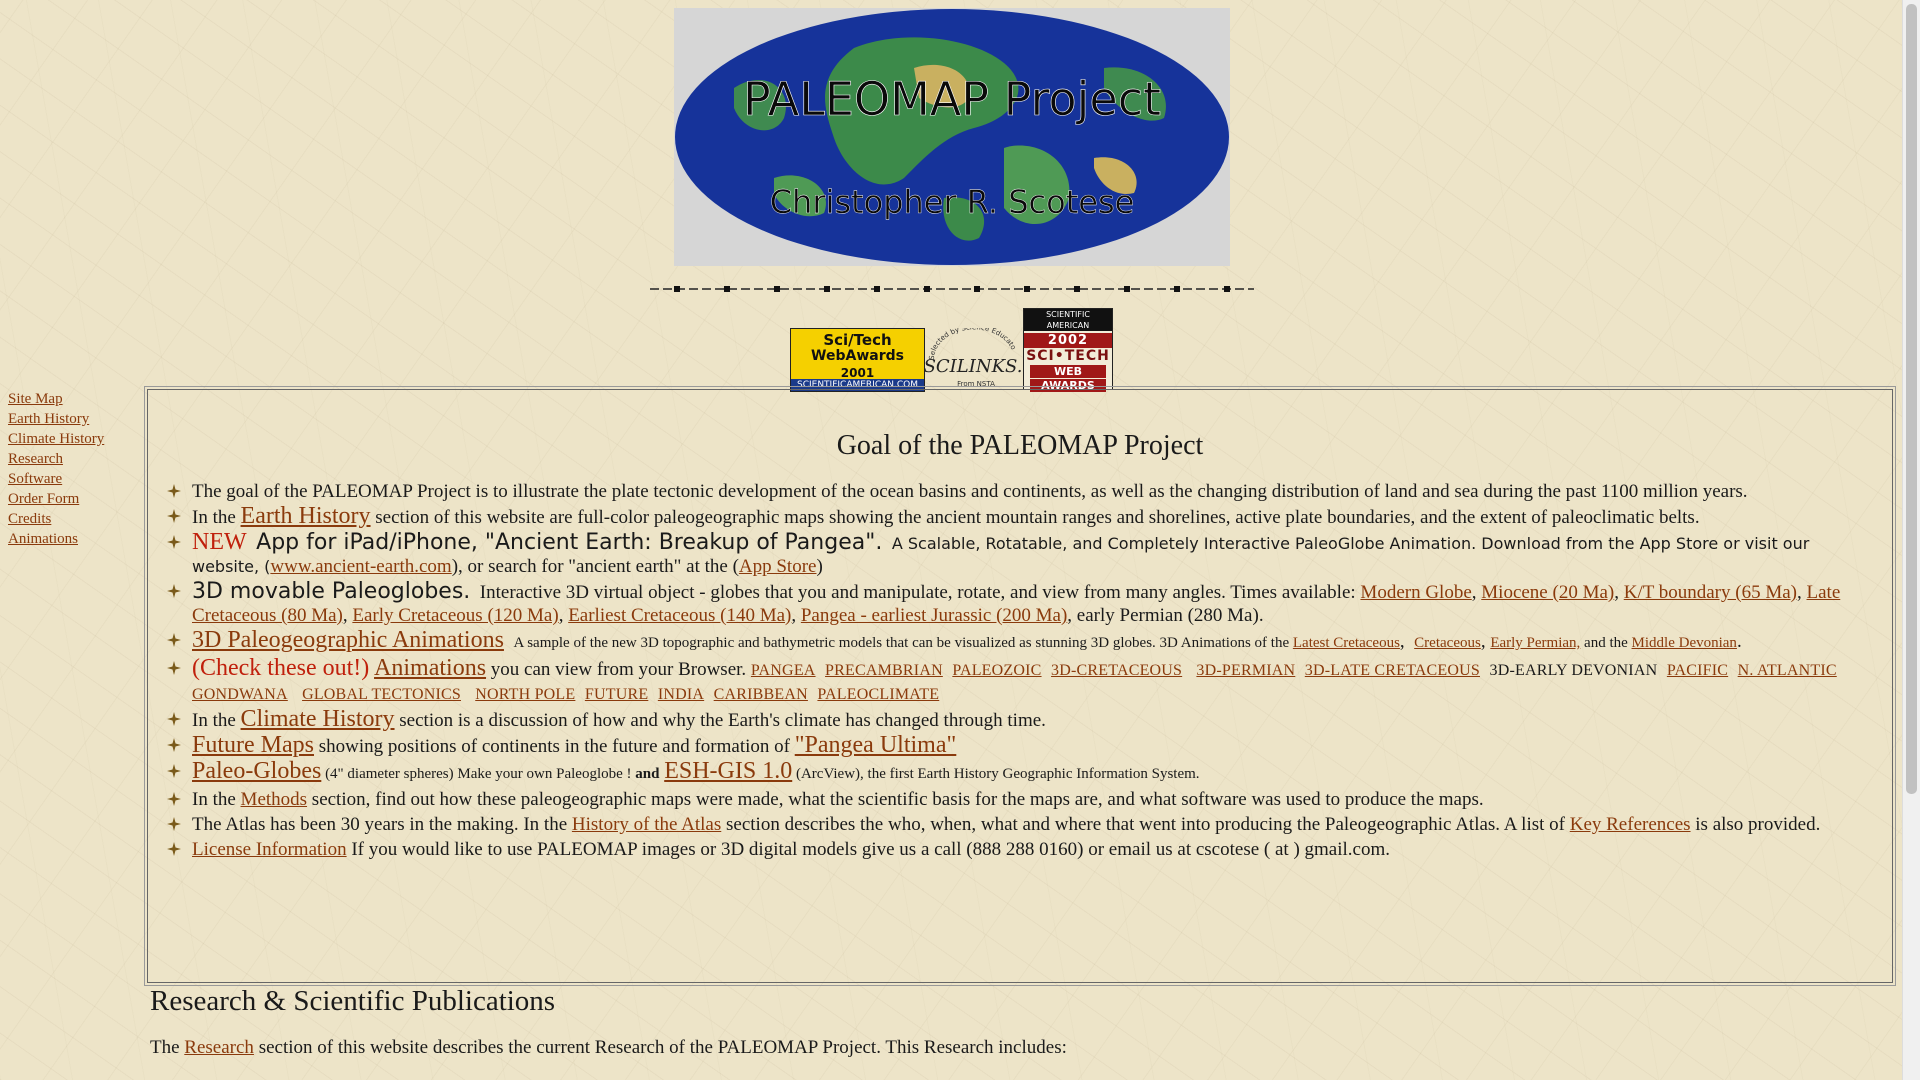  What do you see at coordinates (1245, 670) in the screenshot?
I see `anim-3d-permian-link: 3D-PERMIAN` at bounding box center [1245, 670].